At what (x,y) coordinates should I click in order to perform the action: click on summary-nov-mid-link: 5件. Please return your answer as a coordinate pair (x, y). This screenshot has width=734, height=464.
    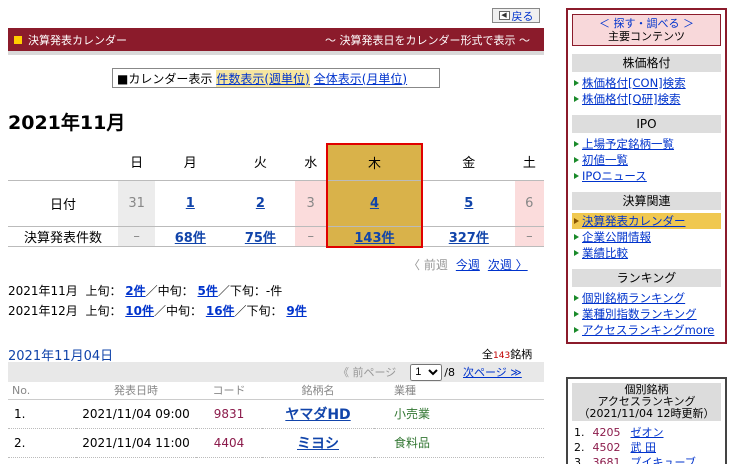
    Looking at the image, I should click on (208, 291).